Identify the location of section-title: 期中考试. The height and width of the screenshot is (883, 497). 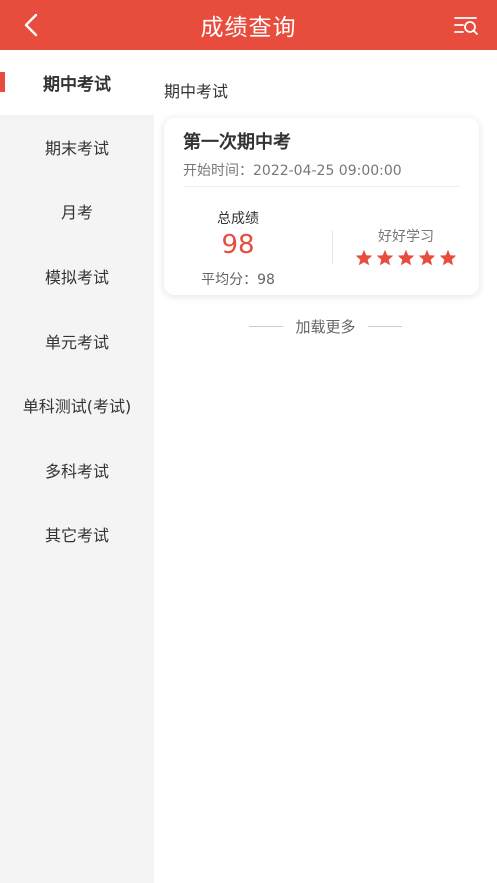
(196, 91).